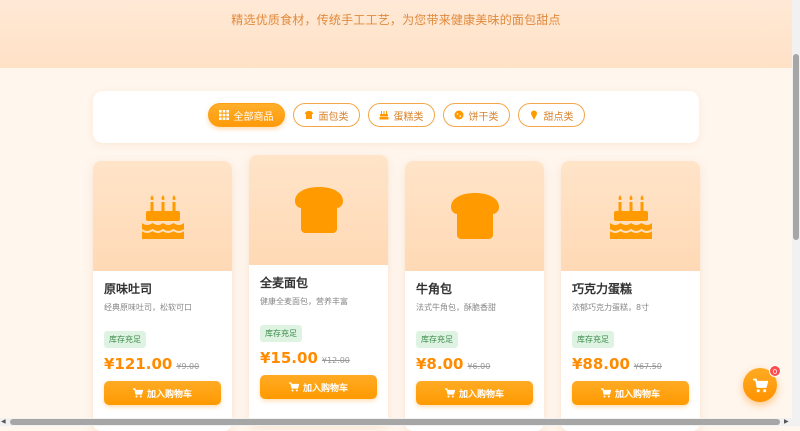 This screenshot has height=431, width=800. I want to click on filter-all: 全部商品, so click(246, 115).